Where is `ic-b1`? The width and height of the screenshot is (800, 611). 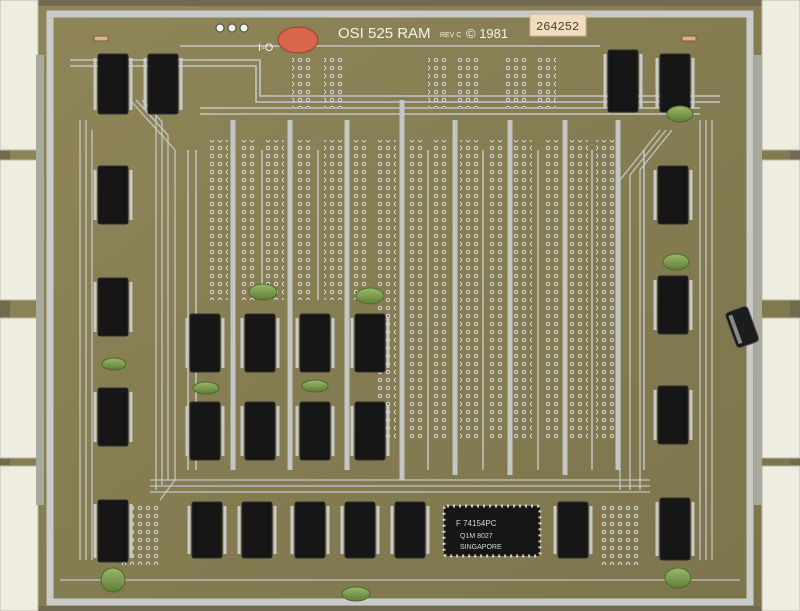
ic-b1 is located at coordinates (207, 530).